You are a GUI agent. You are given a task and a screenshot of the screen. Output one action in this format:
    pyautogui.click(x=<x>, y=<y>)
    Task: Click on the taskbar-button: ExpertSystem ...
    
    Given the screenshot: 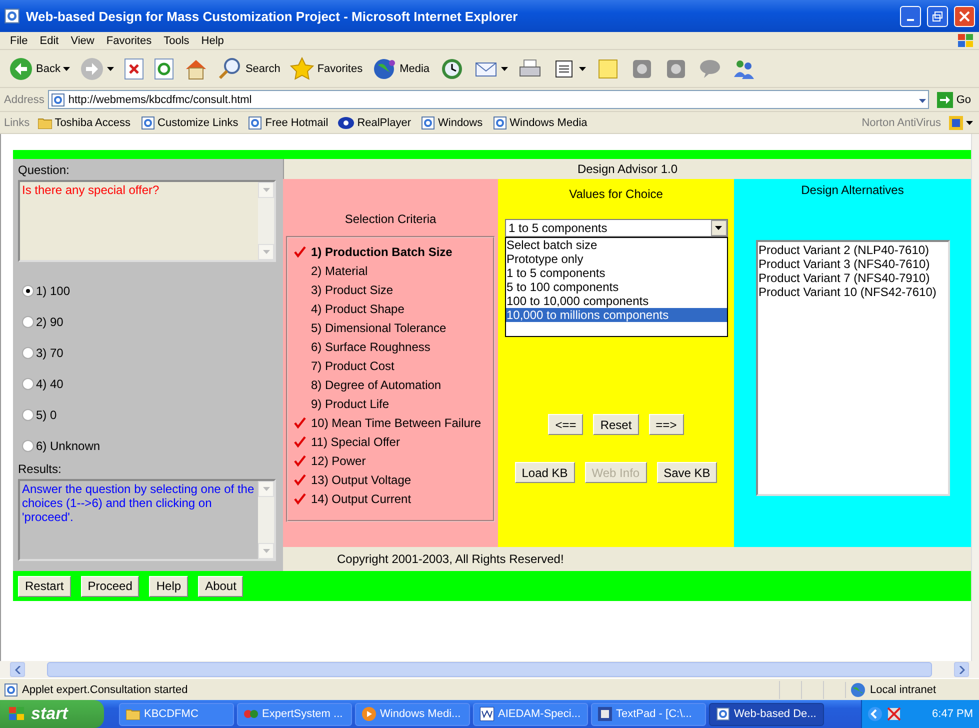 What is the action you would take?
    pyautogui.click(x=294, y=714)
    